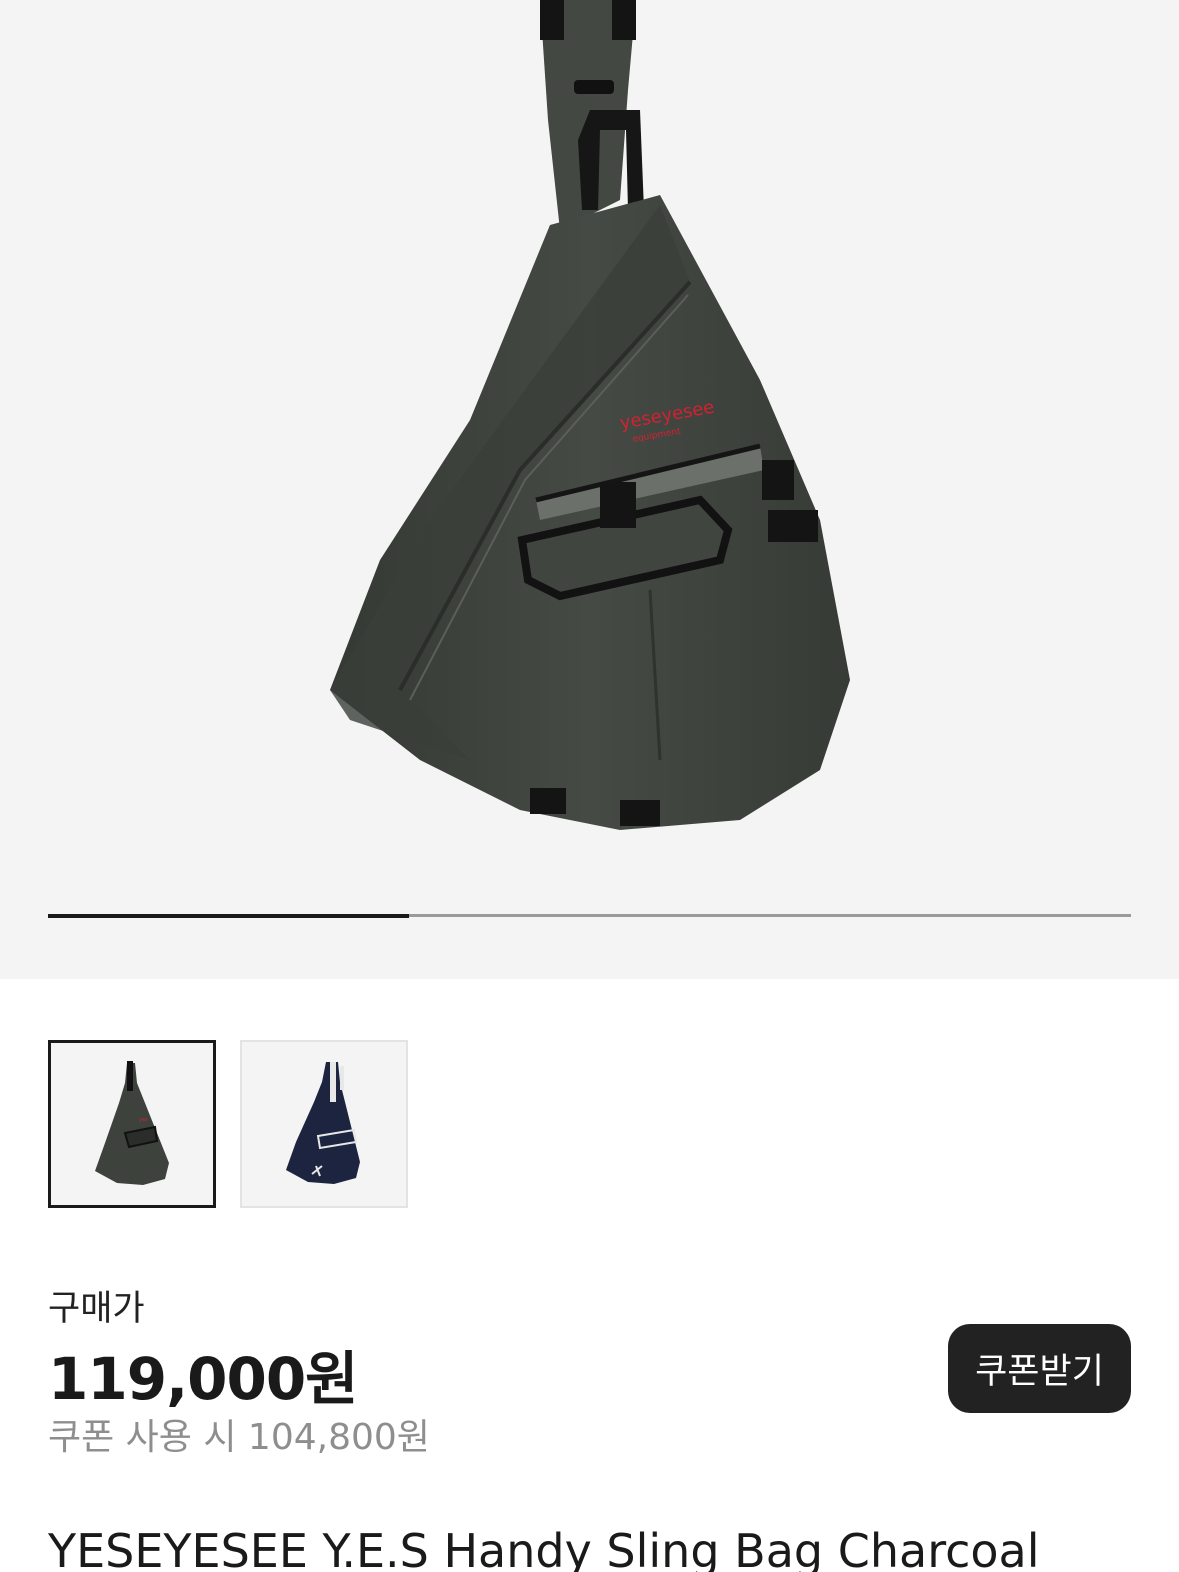 This screenshot has width=1179, height=1572. I want to click on product-title: YESEYESEE Y.E.S Handy Sling Bag Charcoal, so click(544, 1548).